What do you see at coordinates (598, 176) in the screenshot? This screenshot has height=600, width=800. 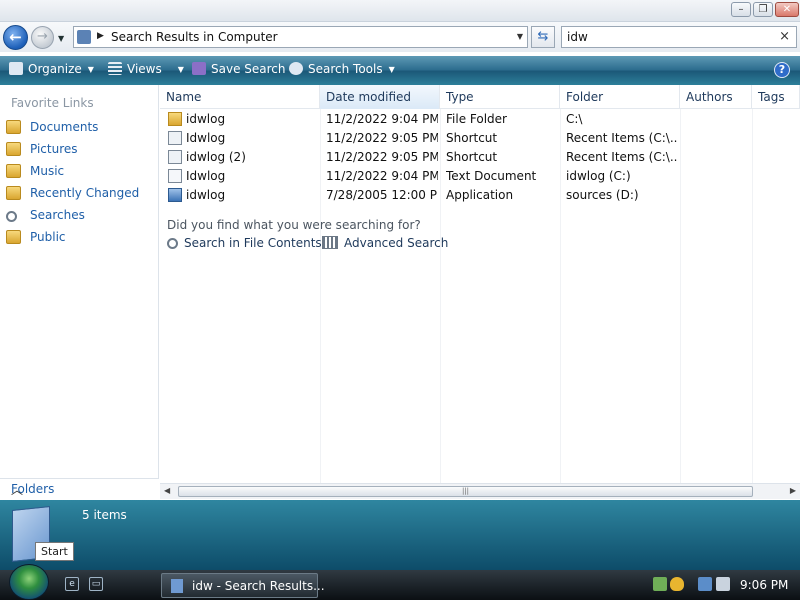 I see `folder-cell: idwlog (C:)` at bounding box center [598, 176].